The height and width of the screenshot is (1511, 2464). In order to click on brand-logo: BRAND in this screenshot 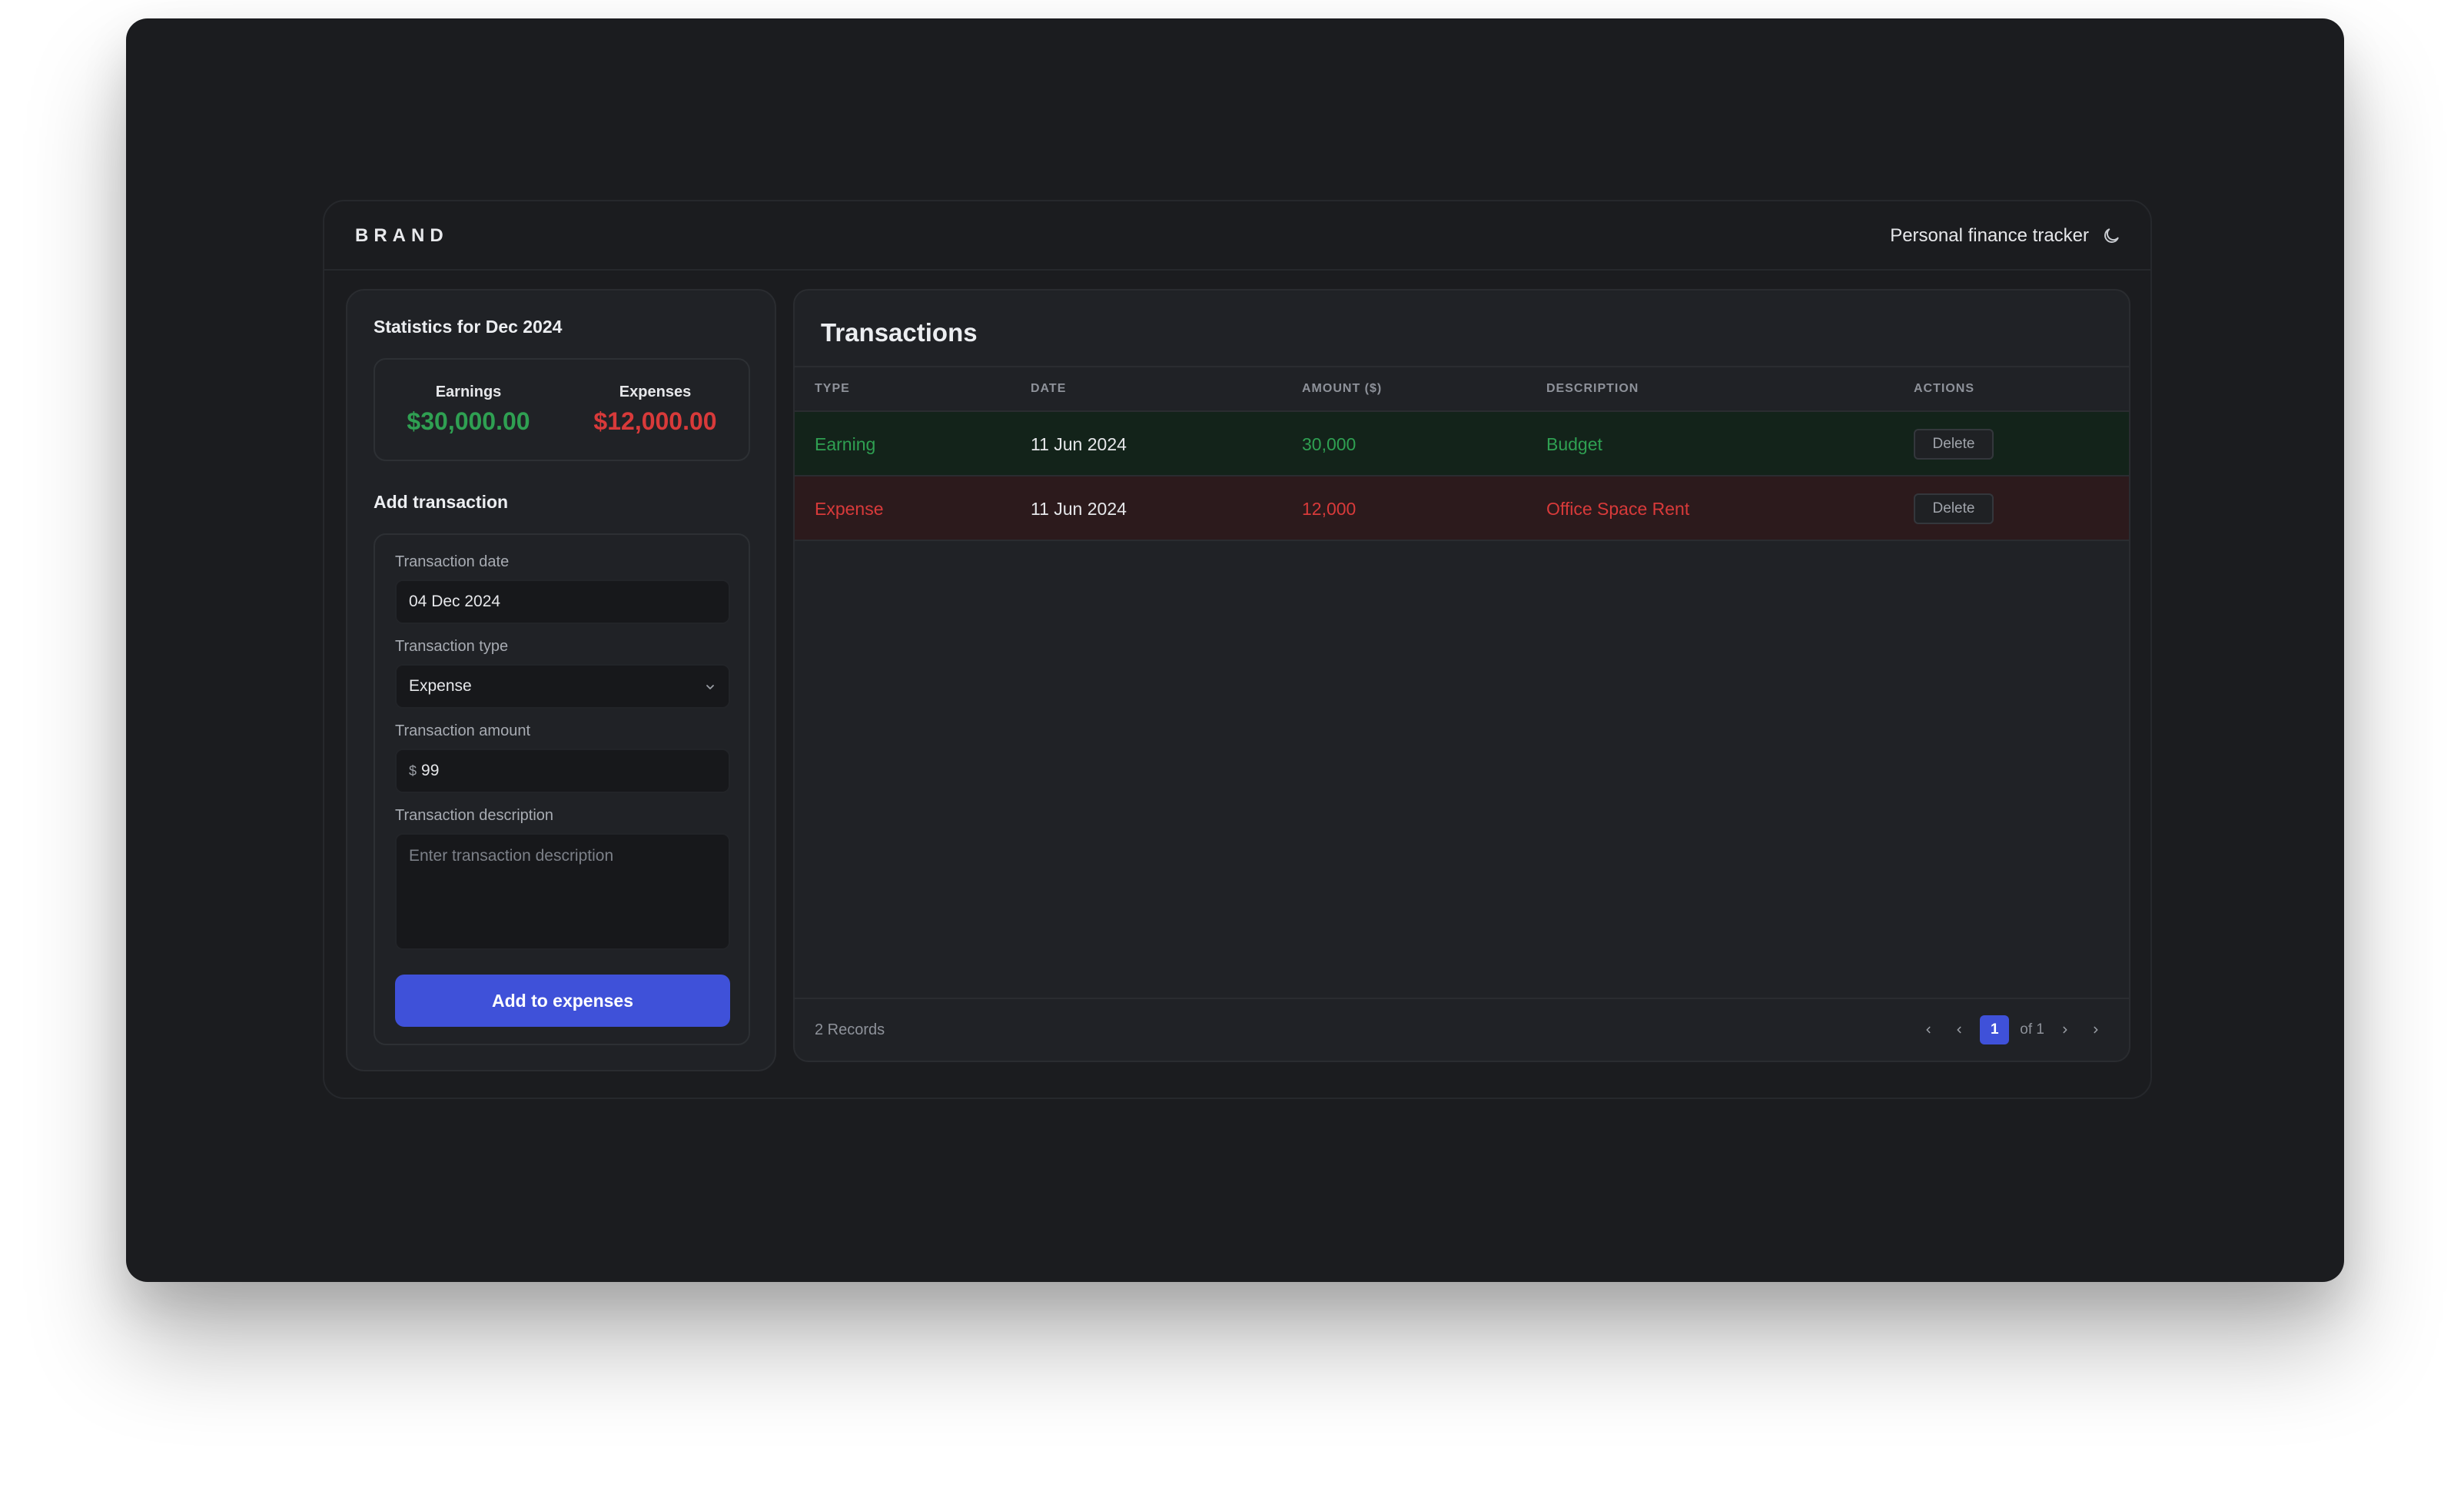, I will do `click(402, 236)`.